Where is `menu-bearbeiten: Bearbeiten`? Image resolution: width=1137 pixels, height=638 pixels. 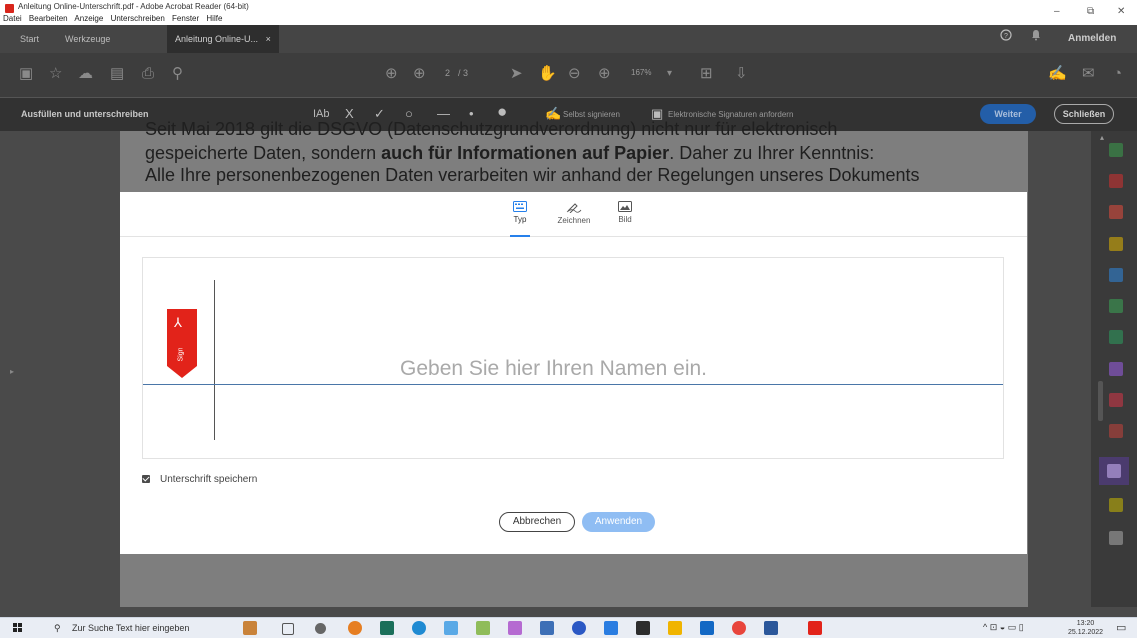 menu-bearbeiten: Bearbeiten is located at coordinates (48, 18).